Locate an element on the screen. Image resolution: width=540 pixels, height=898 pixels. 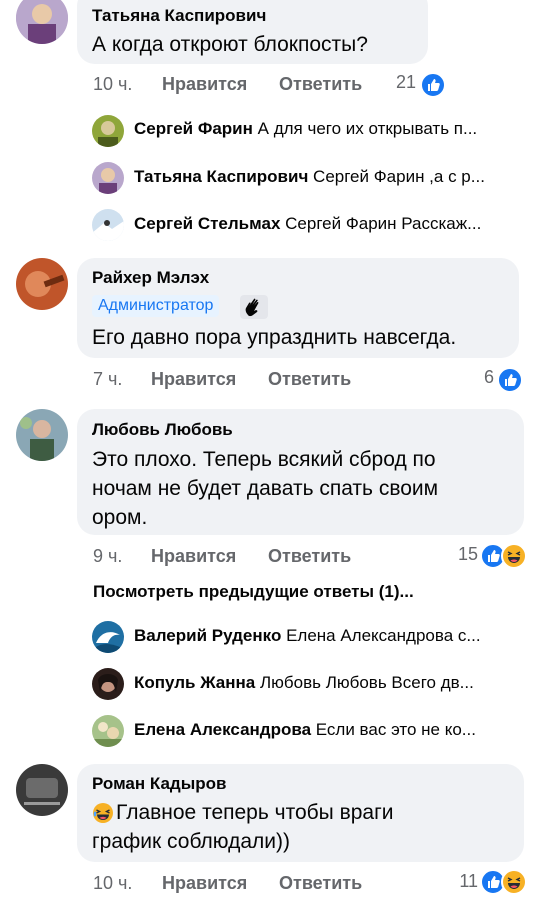
comment-text-line: Это плохо. Теперь всякий сброд по is located at coordinates (264, 459).